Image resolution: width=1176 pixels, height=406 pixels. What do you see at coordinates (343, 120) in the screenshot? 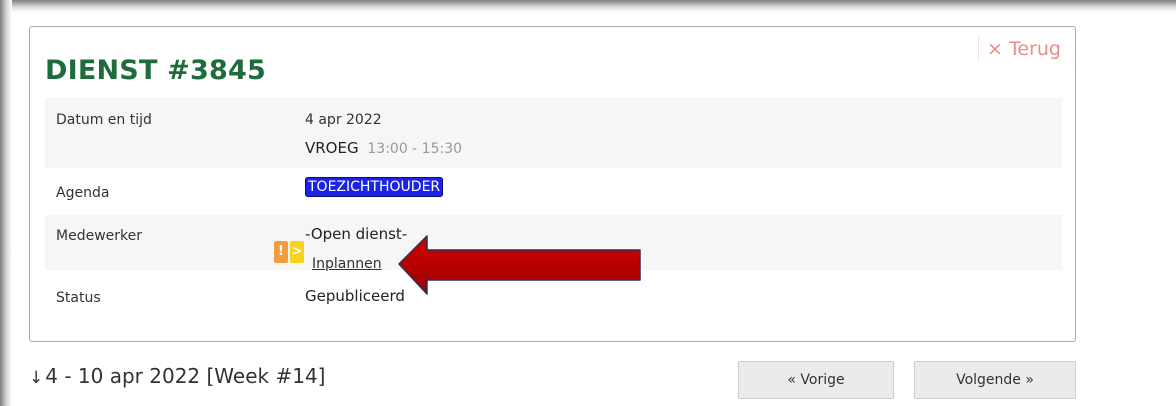
I see `date-value: 4 apr 2022` at bounding box center [343, 120].